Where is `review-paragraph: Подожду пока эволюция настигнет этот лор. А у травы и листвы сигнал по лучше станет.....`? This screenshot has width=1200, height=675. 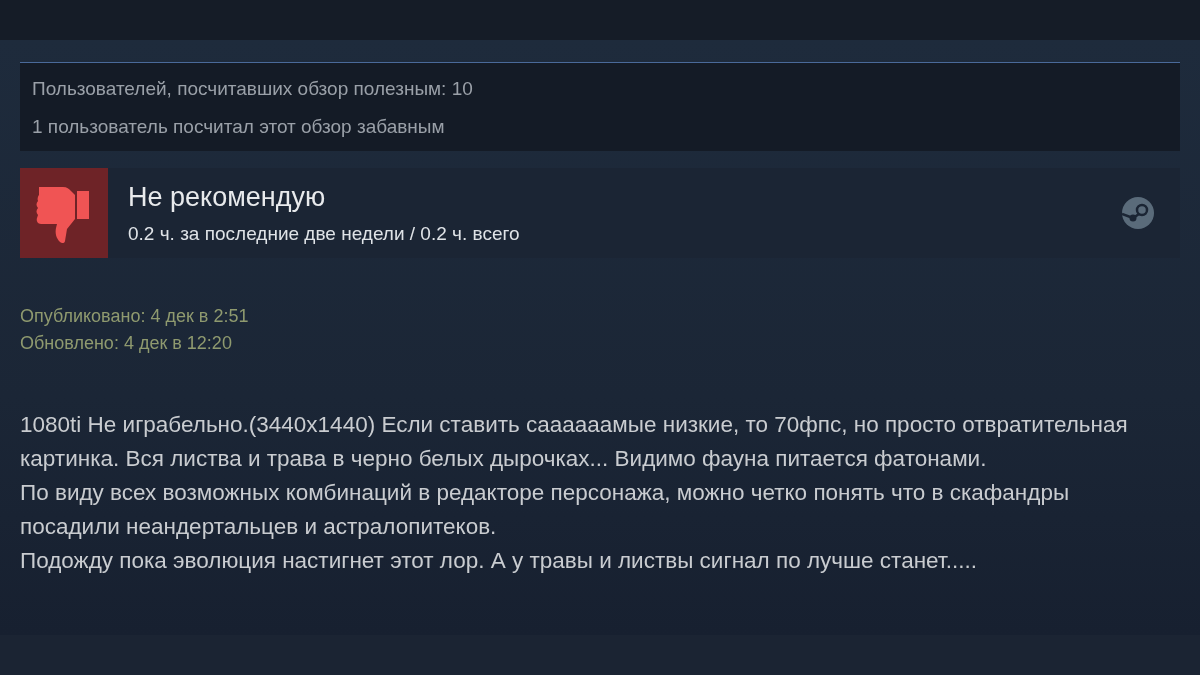
review-paragraph: Подожду пока эволюция настигнет этот лор. А у травы и листвы сигнал по лучше станет..... is located at coordinates (499, 561).